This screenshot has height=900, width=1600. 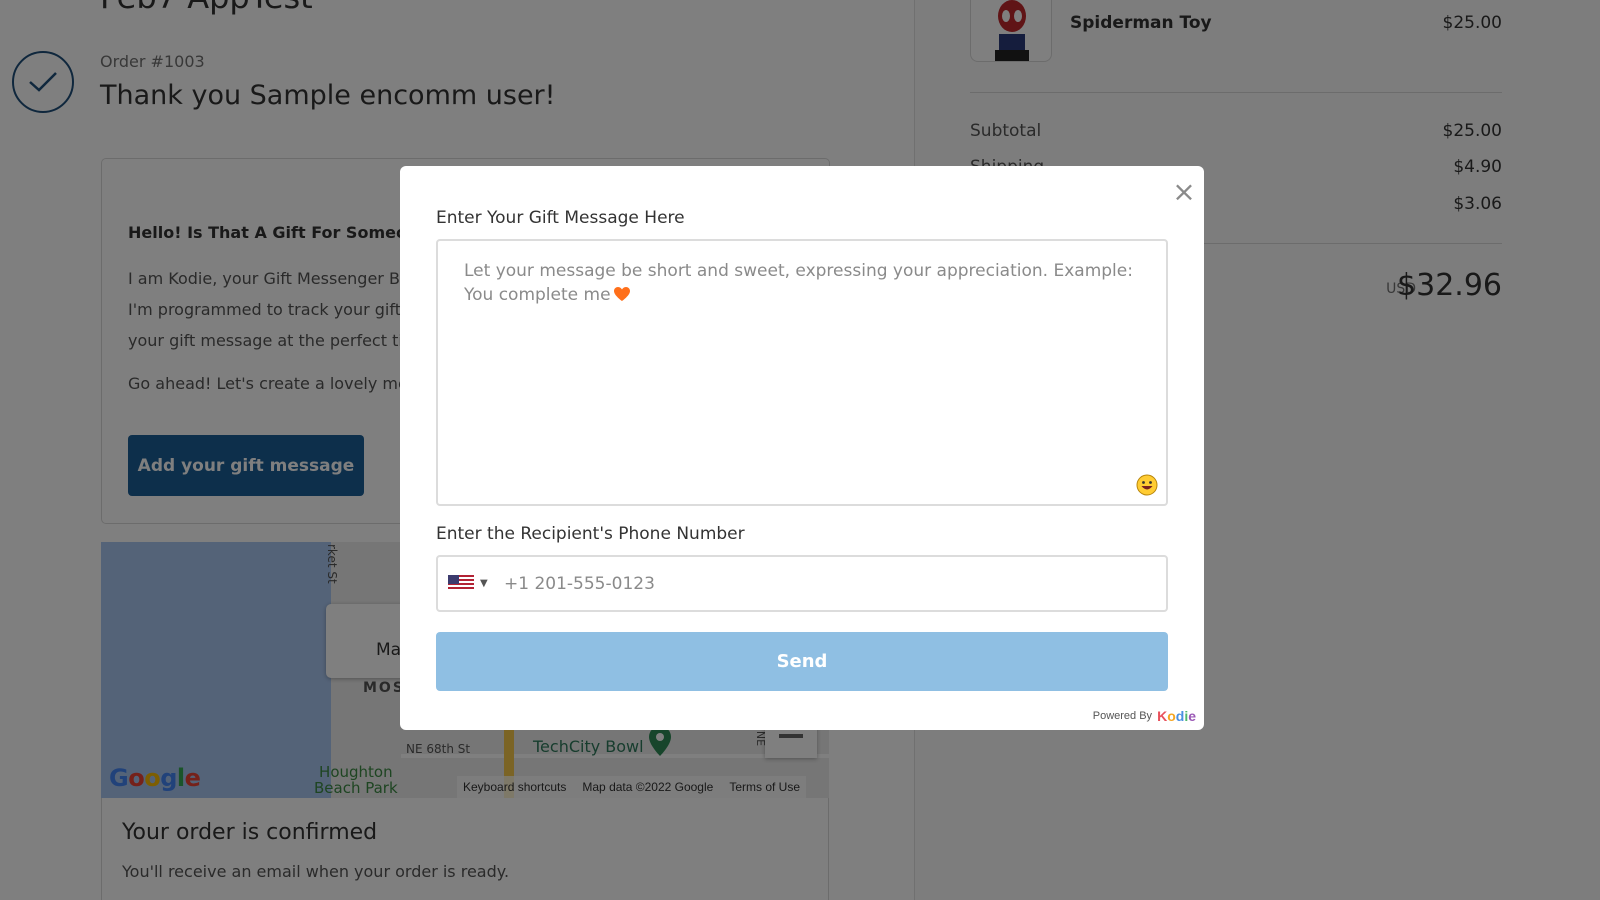 I want to click on phone-label: Enter the Recipient's Phone Number, so click(x=590, y=534).